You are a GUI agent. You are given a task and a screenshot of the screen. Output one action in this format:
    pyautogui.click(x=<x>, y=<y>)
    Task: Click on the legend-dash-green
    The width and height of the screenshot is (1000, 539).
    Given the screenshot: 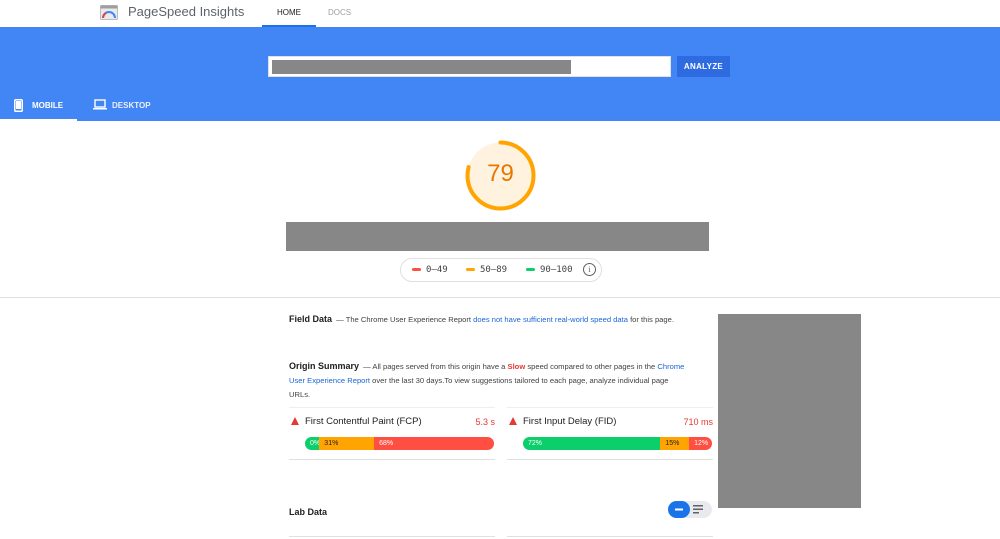 What is the action you would take?
    pyautogui.click(x=530, y=269)
    